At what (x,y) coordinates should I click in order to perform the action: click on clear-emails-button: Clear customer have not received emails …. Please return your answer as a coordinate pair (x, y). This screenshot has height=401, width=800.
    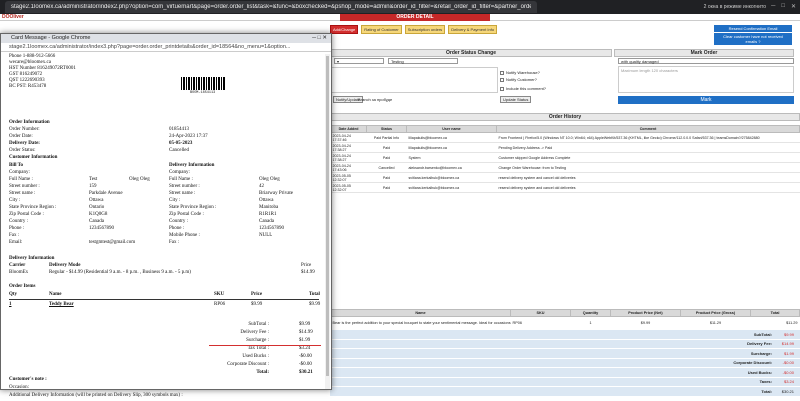
    Looking at the image, I should click on (753, 39).